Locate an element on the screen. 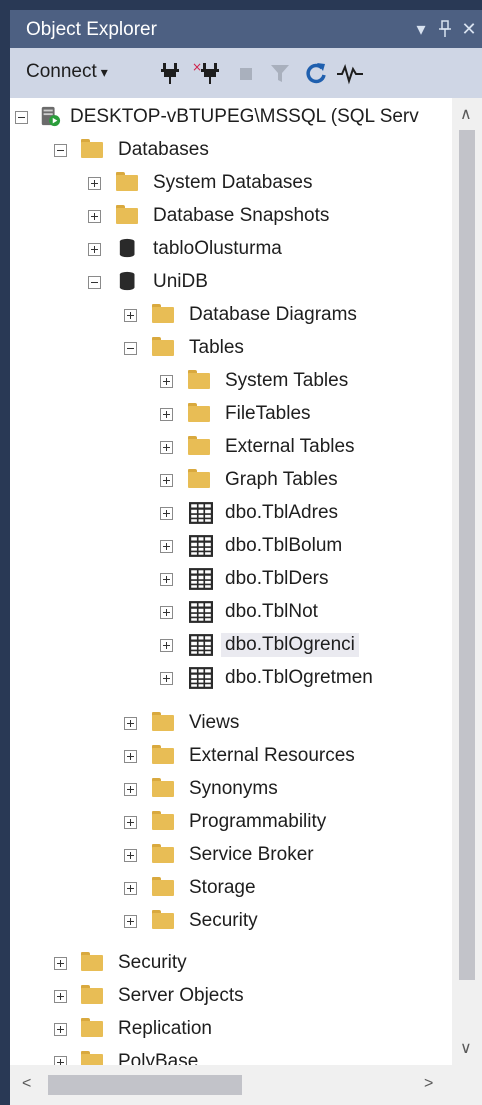 The image size is (482, 1105). tree-node-db-security: Security is located at coordinates (230, 920).